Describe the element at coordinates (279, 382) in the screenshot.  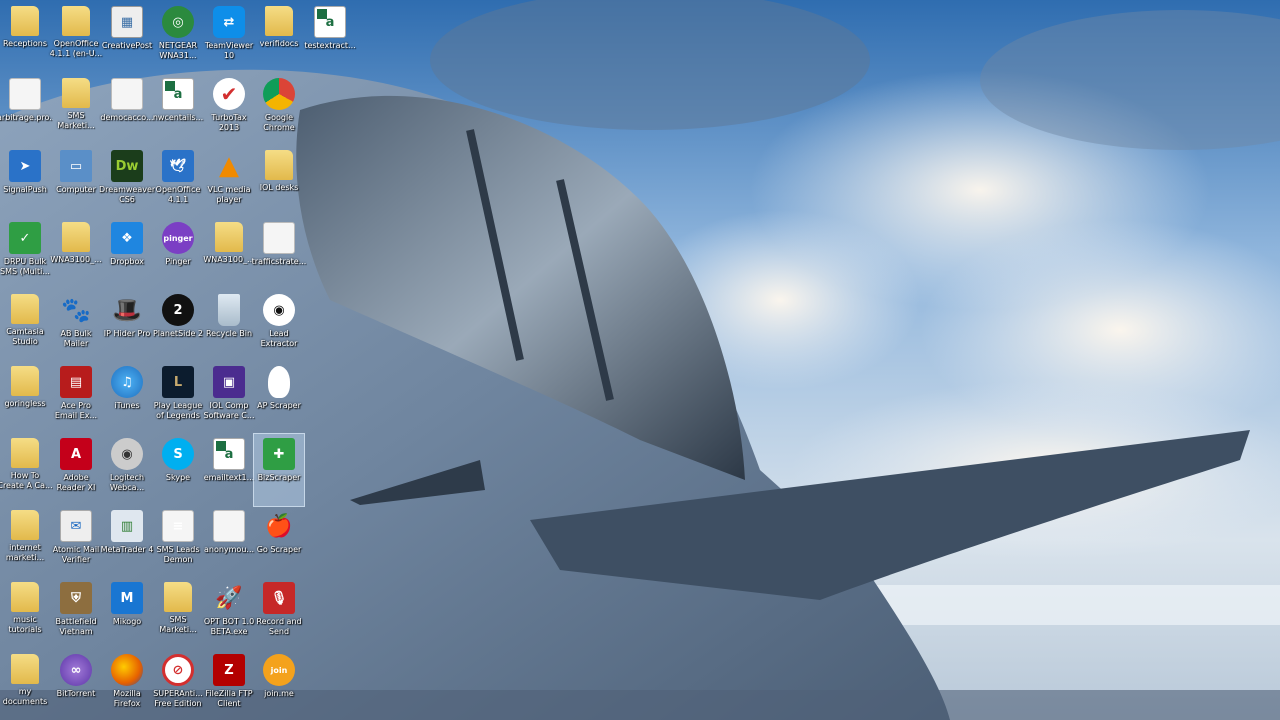
I see `lightbulb-icon` at that location.